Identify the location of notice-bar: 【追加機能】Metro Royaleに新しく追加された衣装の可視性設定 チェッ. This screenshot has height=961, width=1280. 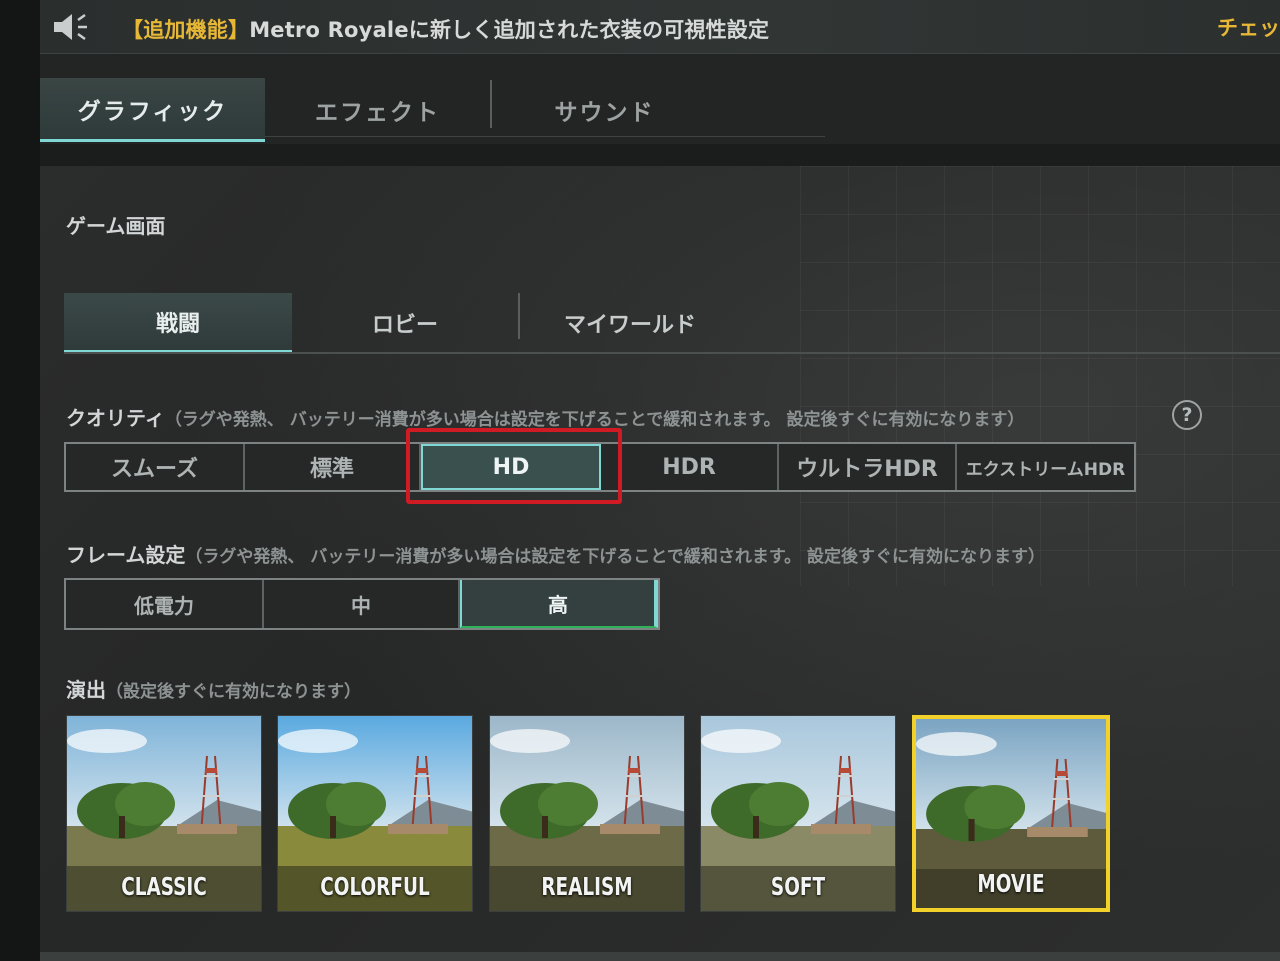
(660, 27).